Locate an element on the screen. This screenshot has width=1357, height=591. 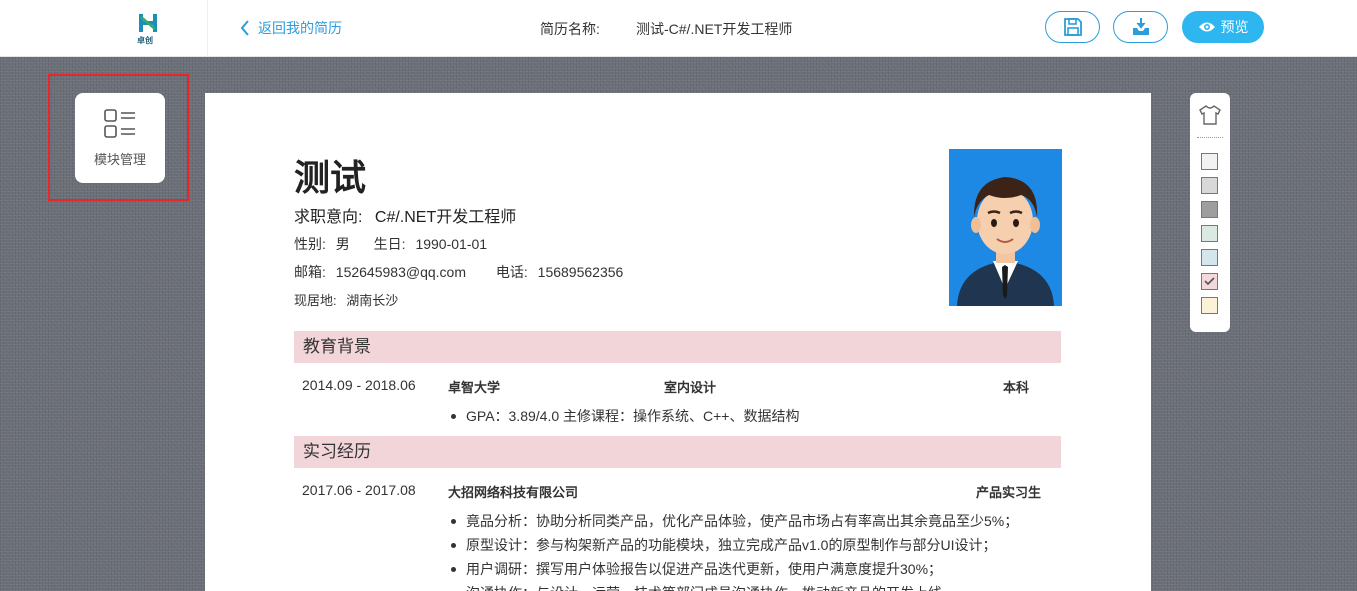
save-icon is located at coordinates (1072, 27).